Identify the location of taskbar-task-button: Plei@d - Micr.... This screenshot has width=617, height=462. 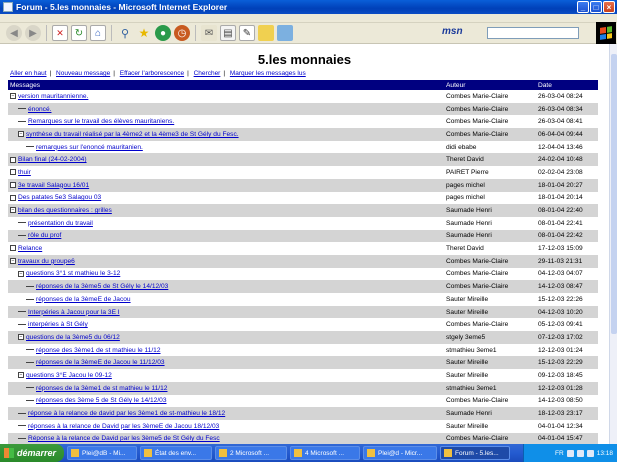
(400, 453).